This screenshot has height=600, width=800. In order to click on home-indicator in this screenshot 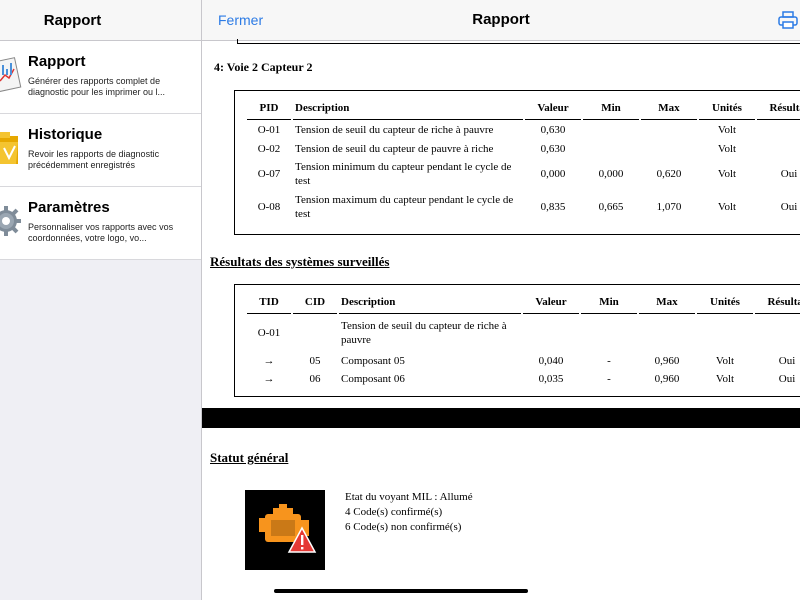, I will do `click(401, 591)`.